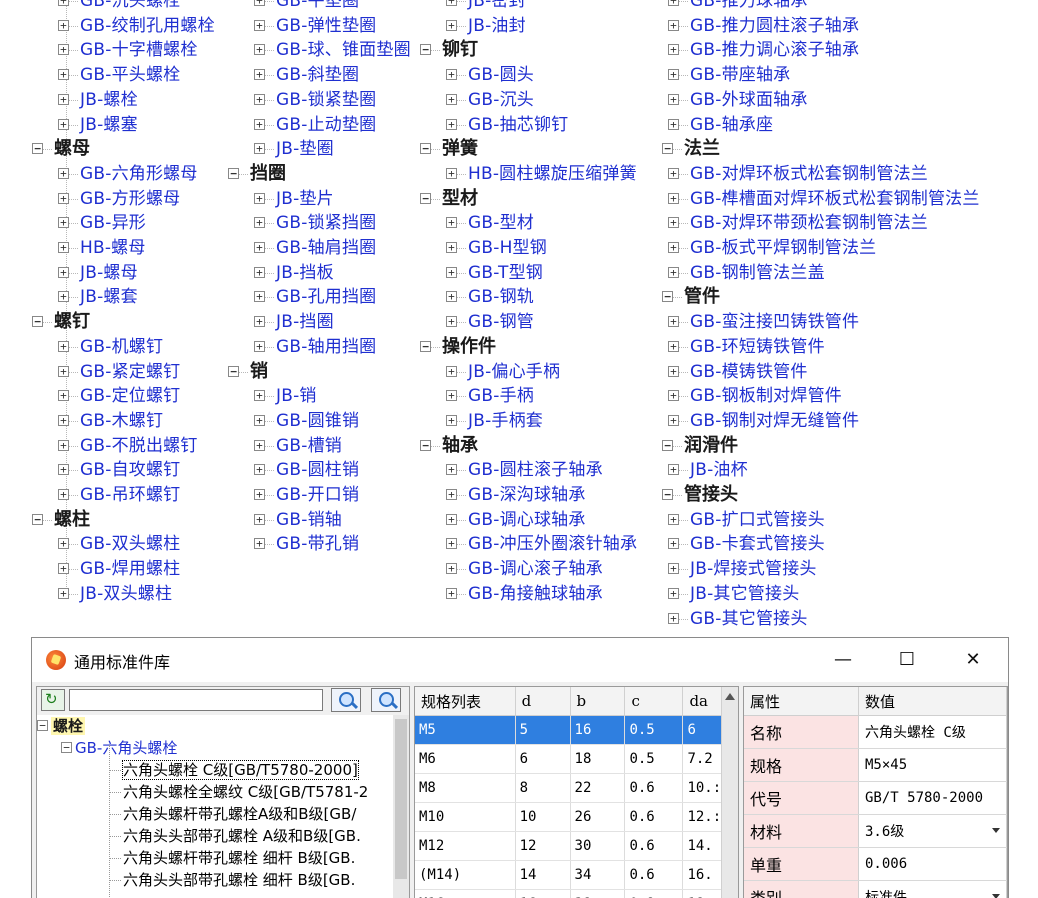  I want to click on tree-item: + GB-T型钢, so click(494, 273).